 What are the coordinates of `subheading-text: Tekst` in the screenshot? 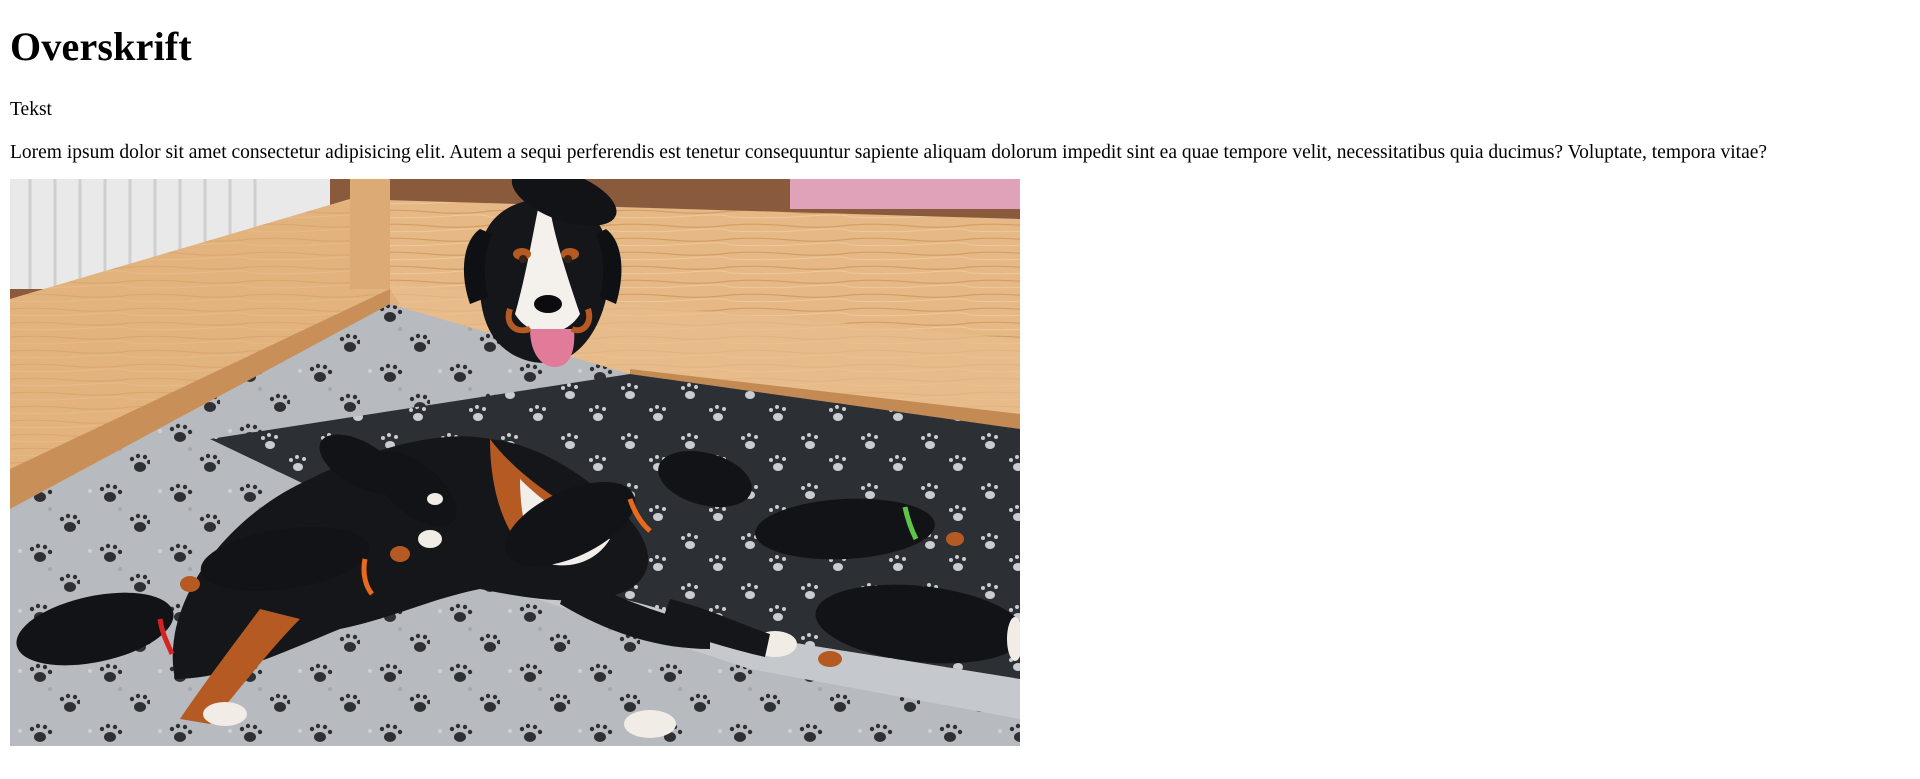 It's located at (31, 109).